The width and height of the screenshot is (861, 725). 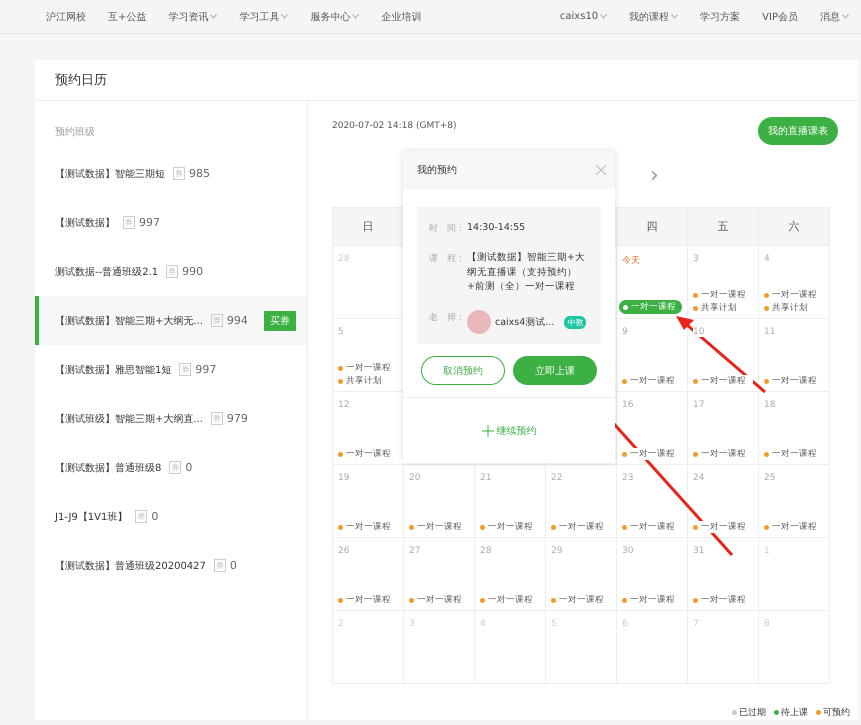 What do you see at coordinates (447, 259) in the screenshot?
I see `field-label: 课 程：` at bounding box center [447, 259].